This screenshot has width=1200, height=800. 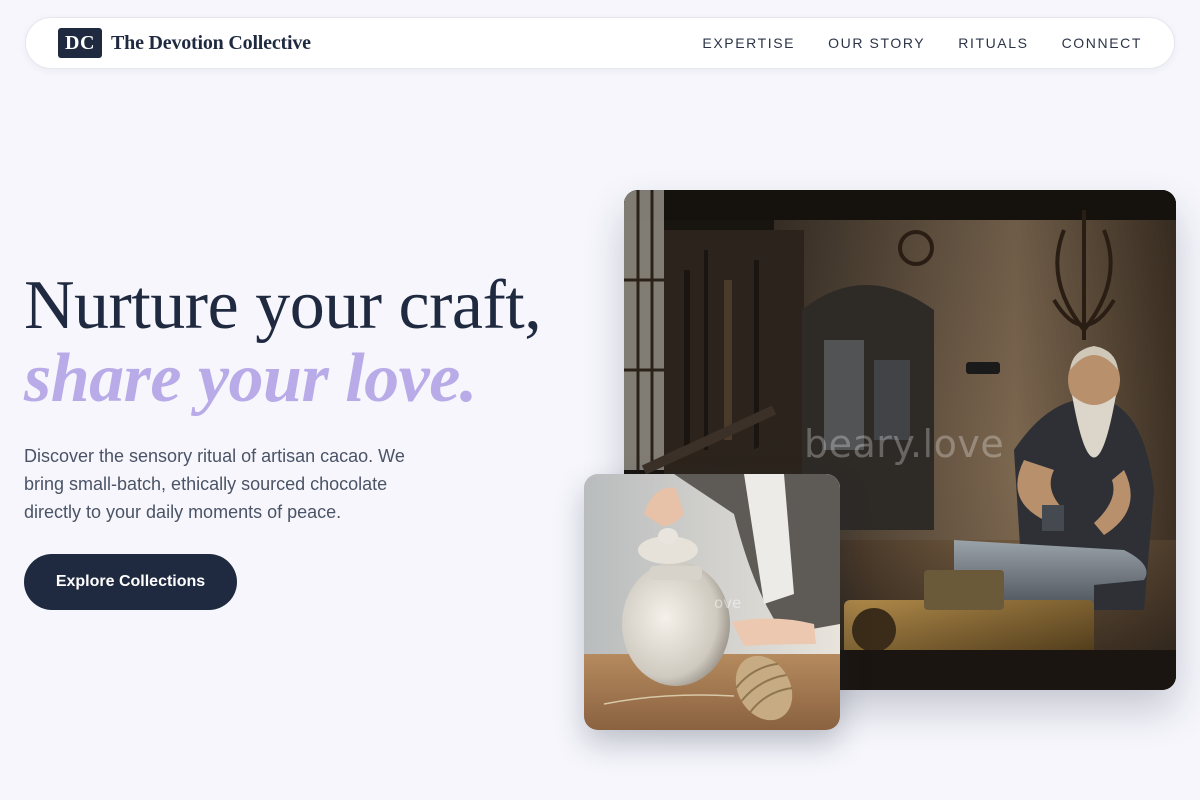 What do you see at coordinates (250, 378) in the screenshot?
I see `hero-title-line2: share your love.` at bounding box center [250, 378].